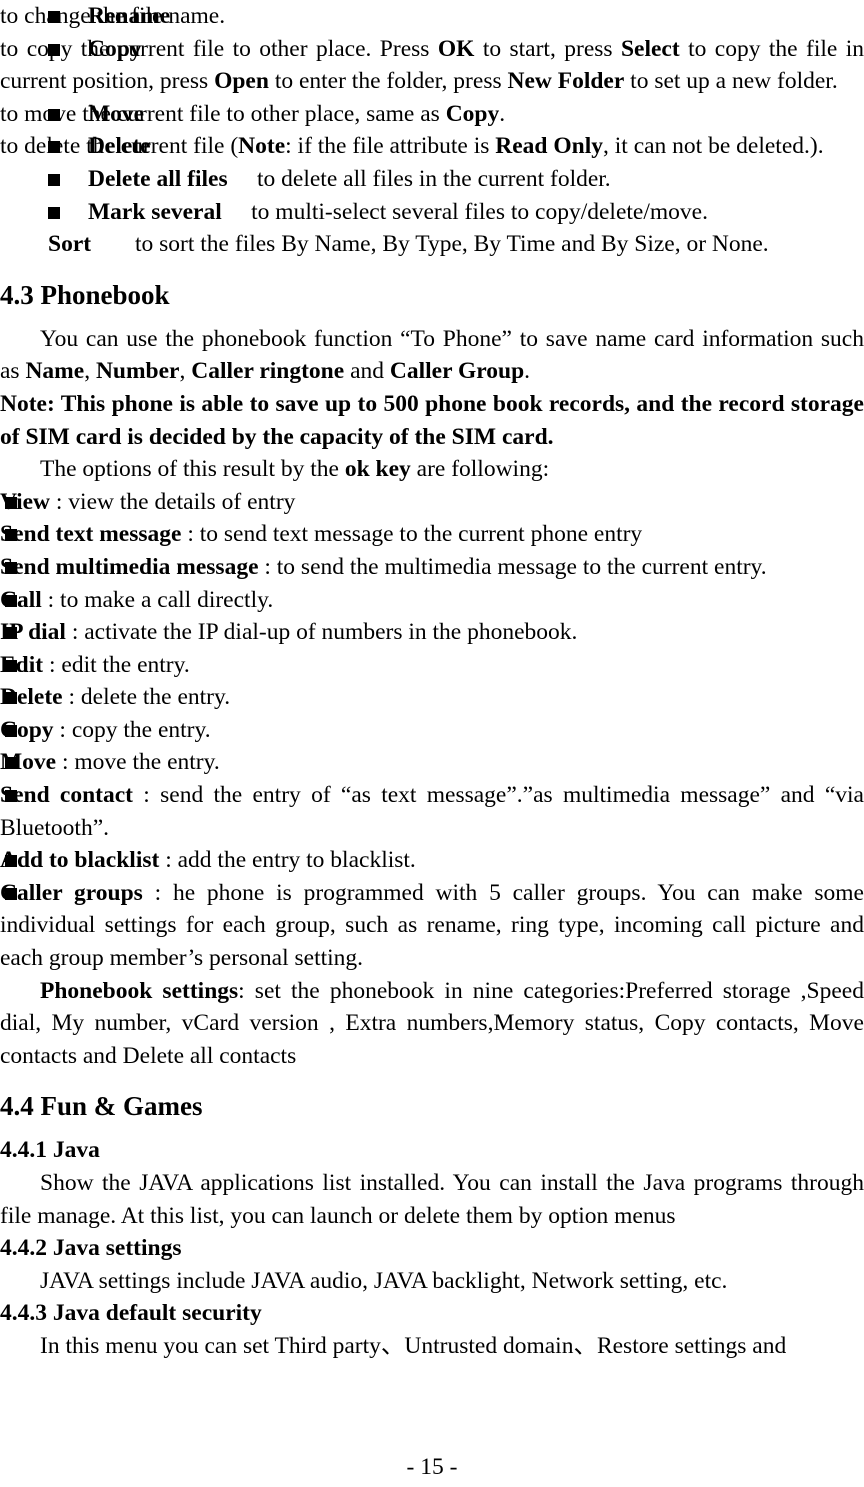 The height and width of the screenshot is (1487, 864). I want to click on option-description: : edit the entry., so click(116, 664).